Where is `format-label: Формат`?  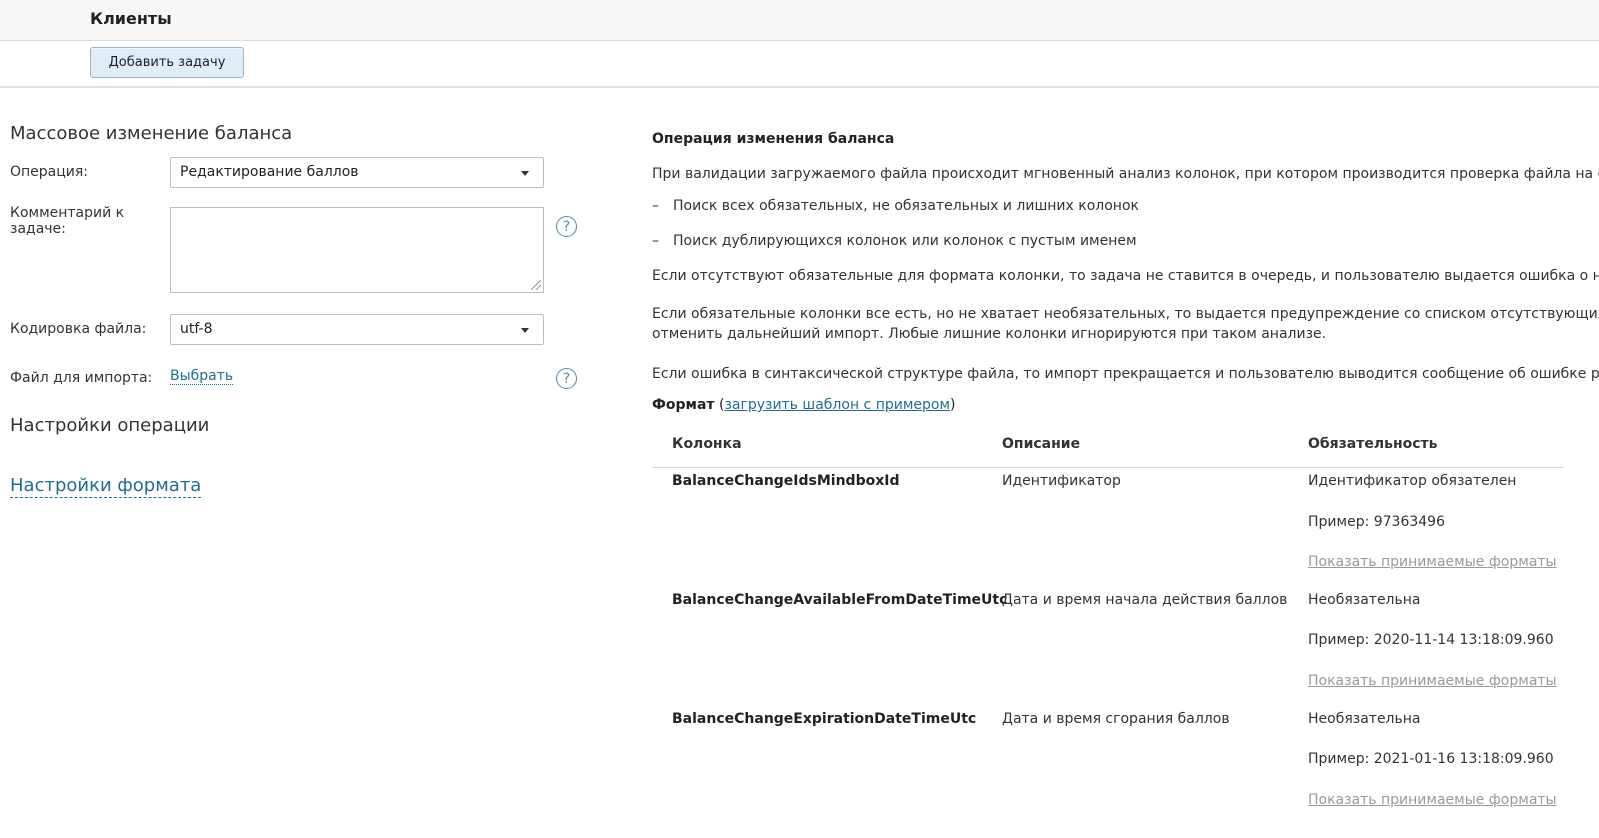 format-label: Формат is located at coordinates (683, 405).